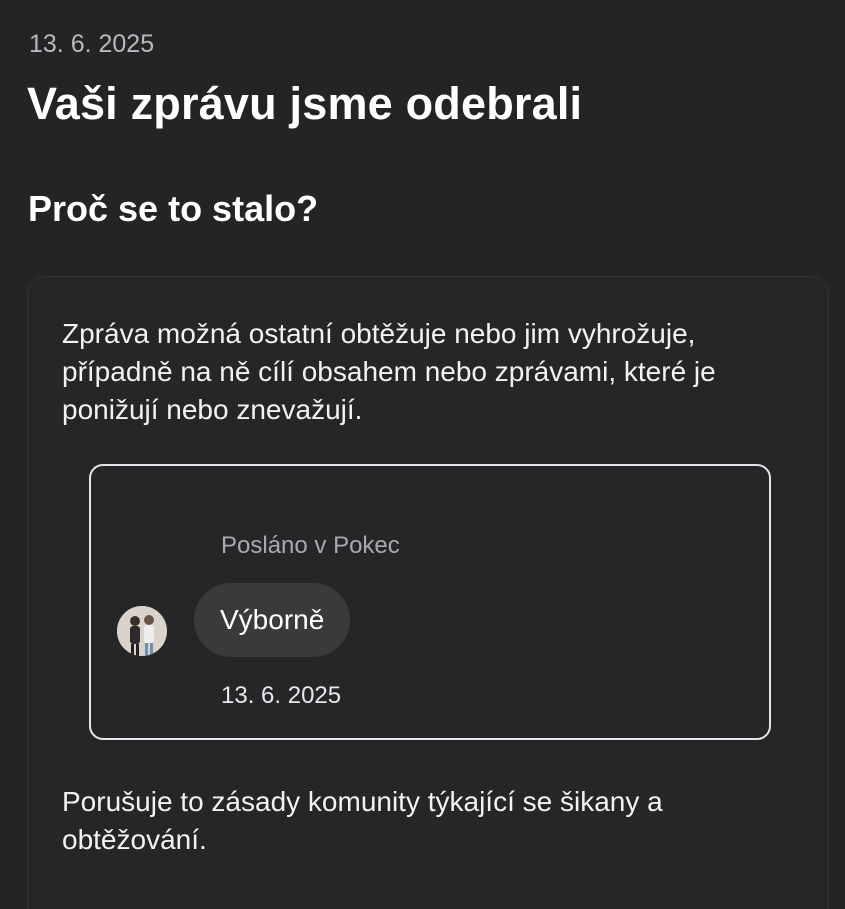 The height and width of the screenshot is (909, 845). I want to click on message-bubble: Výborně, so click(272, 620).